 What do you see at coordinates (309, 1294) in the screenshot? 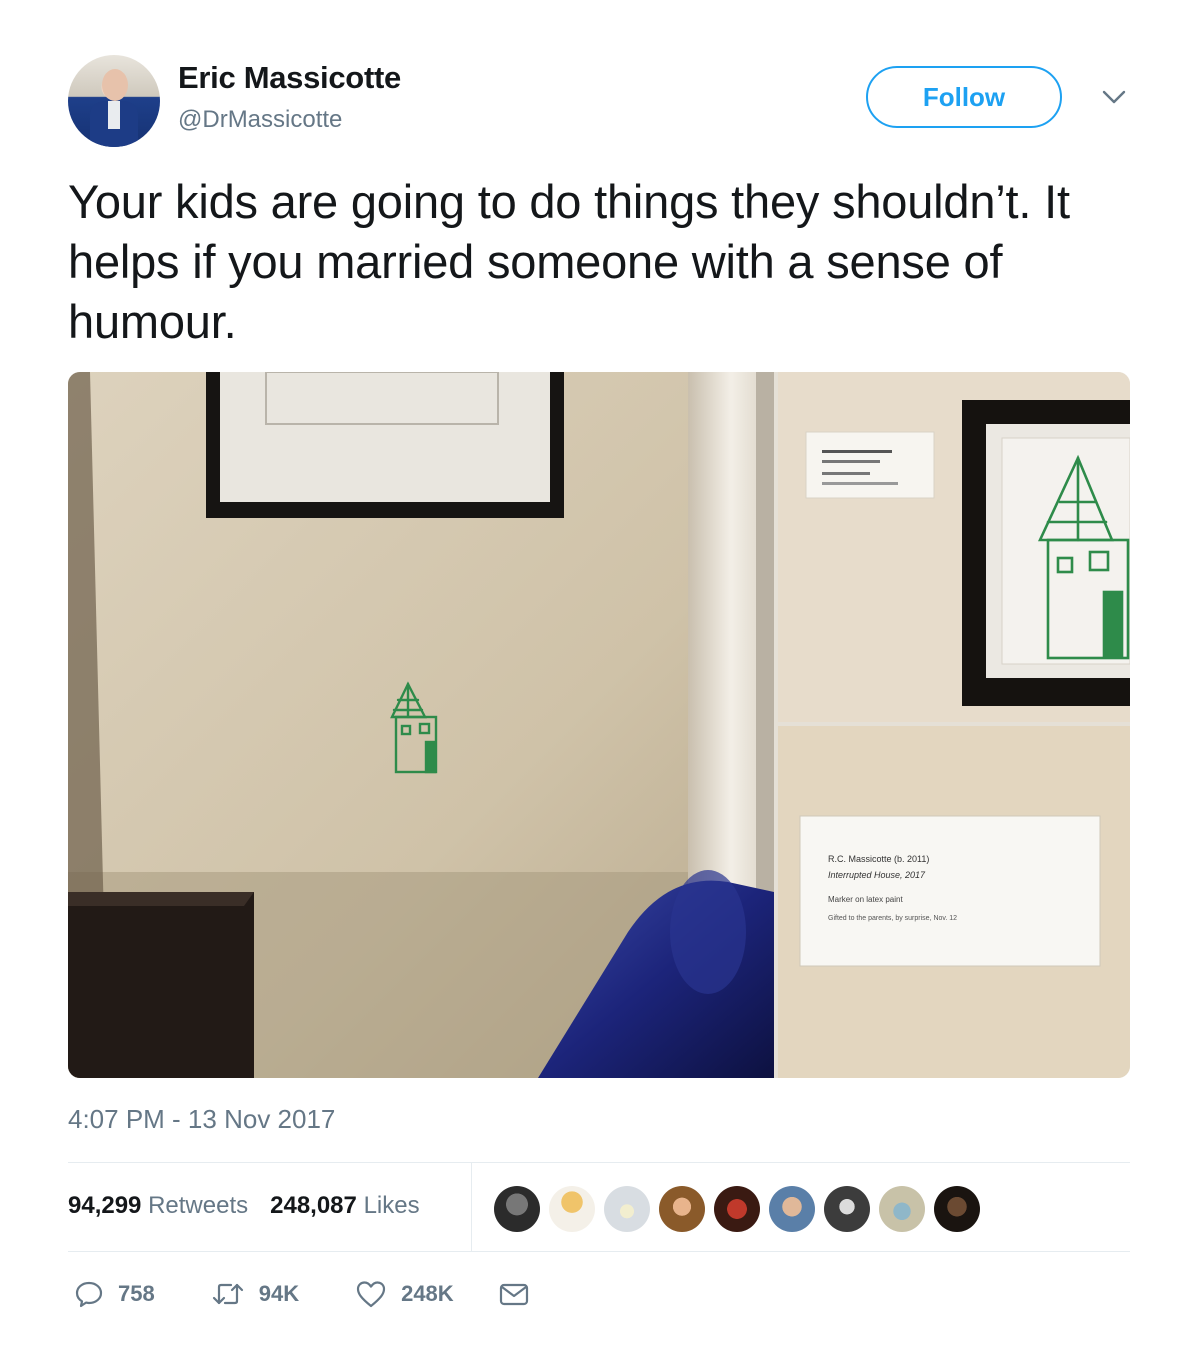
I see `tweet-actions: 758 94K 248K` at bounding box center [309, 1294].